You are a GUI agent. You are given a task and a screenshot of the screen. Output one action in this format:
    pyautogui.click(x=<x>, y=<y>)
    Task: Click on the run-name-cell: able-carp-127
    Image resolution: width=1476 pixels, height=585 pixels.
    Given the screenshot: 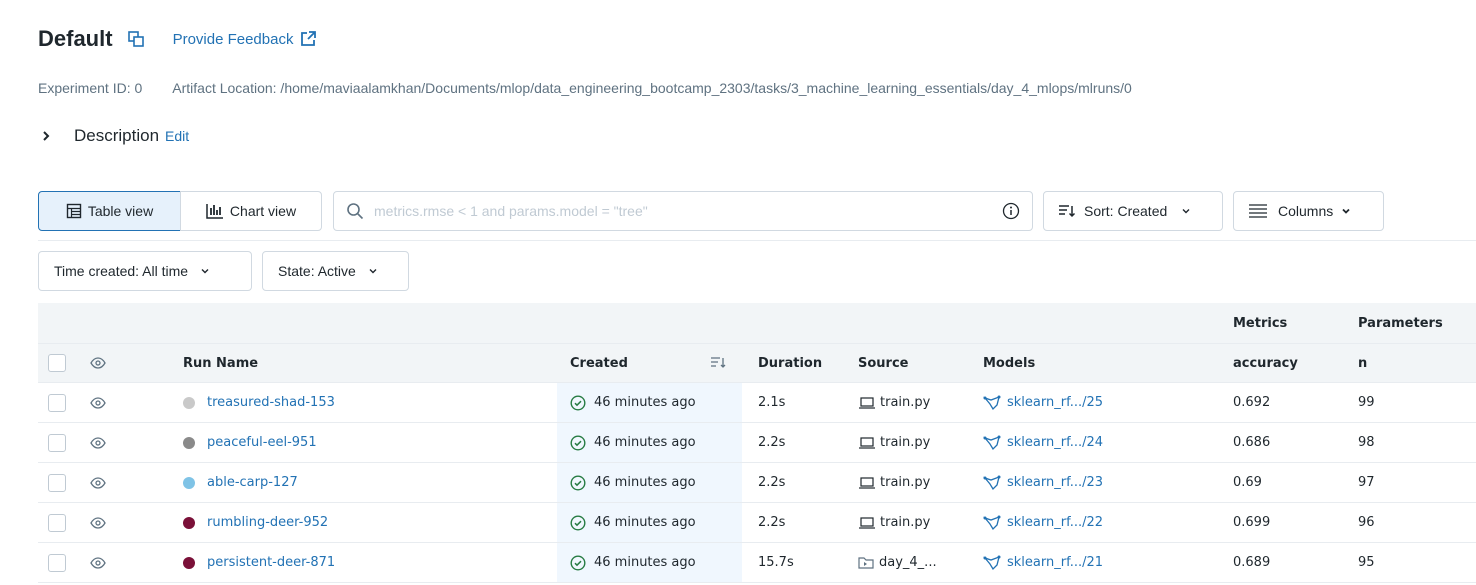 What is the action you would take?
    pyautogui.click(x=368, y=482)
    